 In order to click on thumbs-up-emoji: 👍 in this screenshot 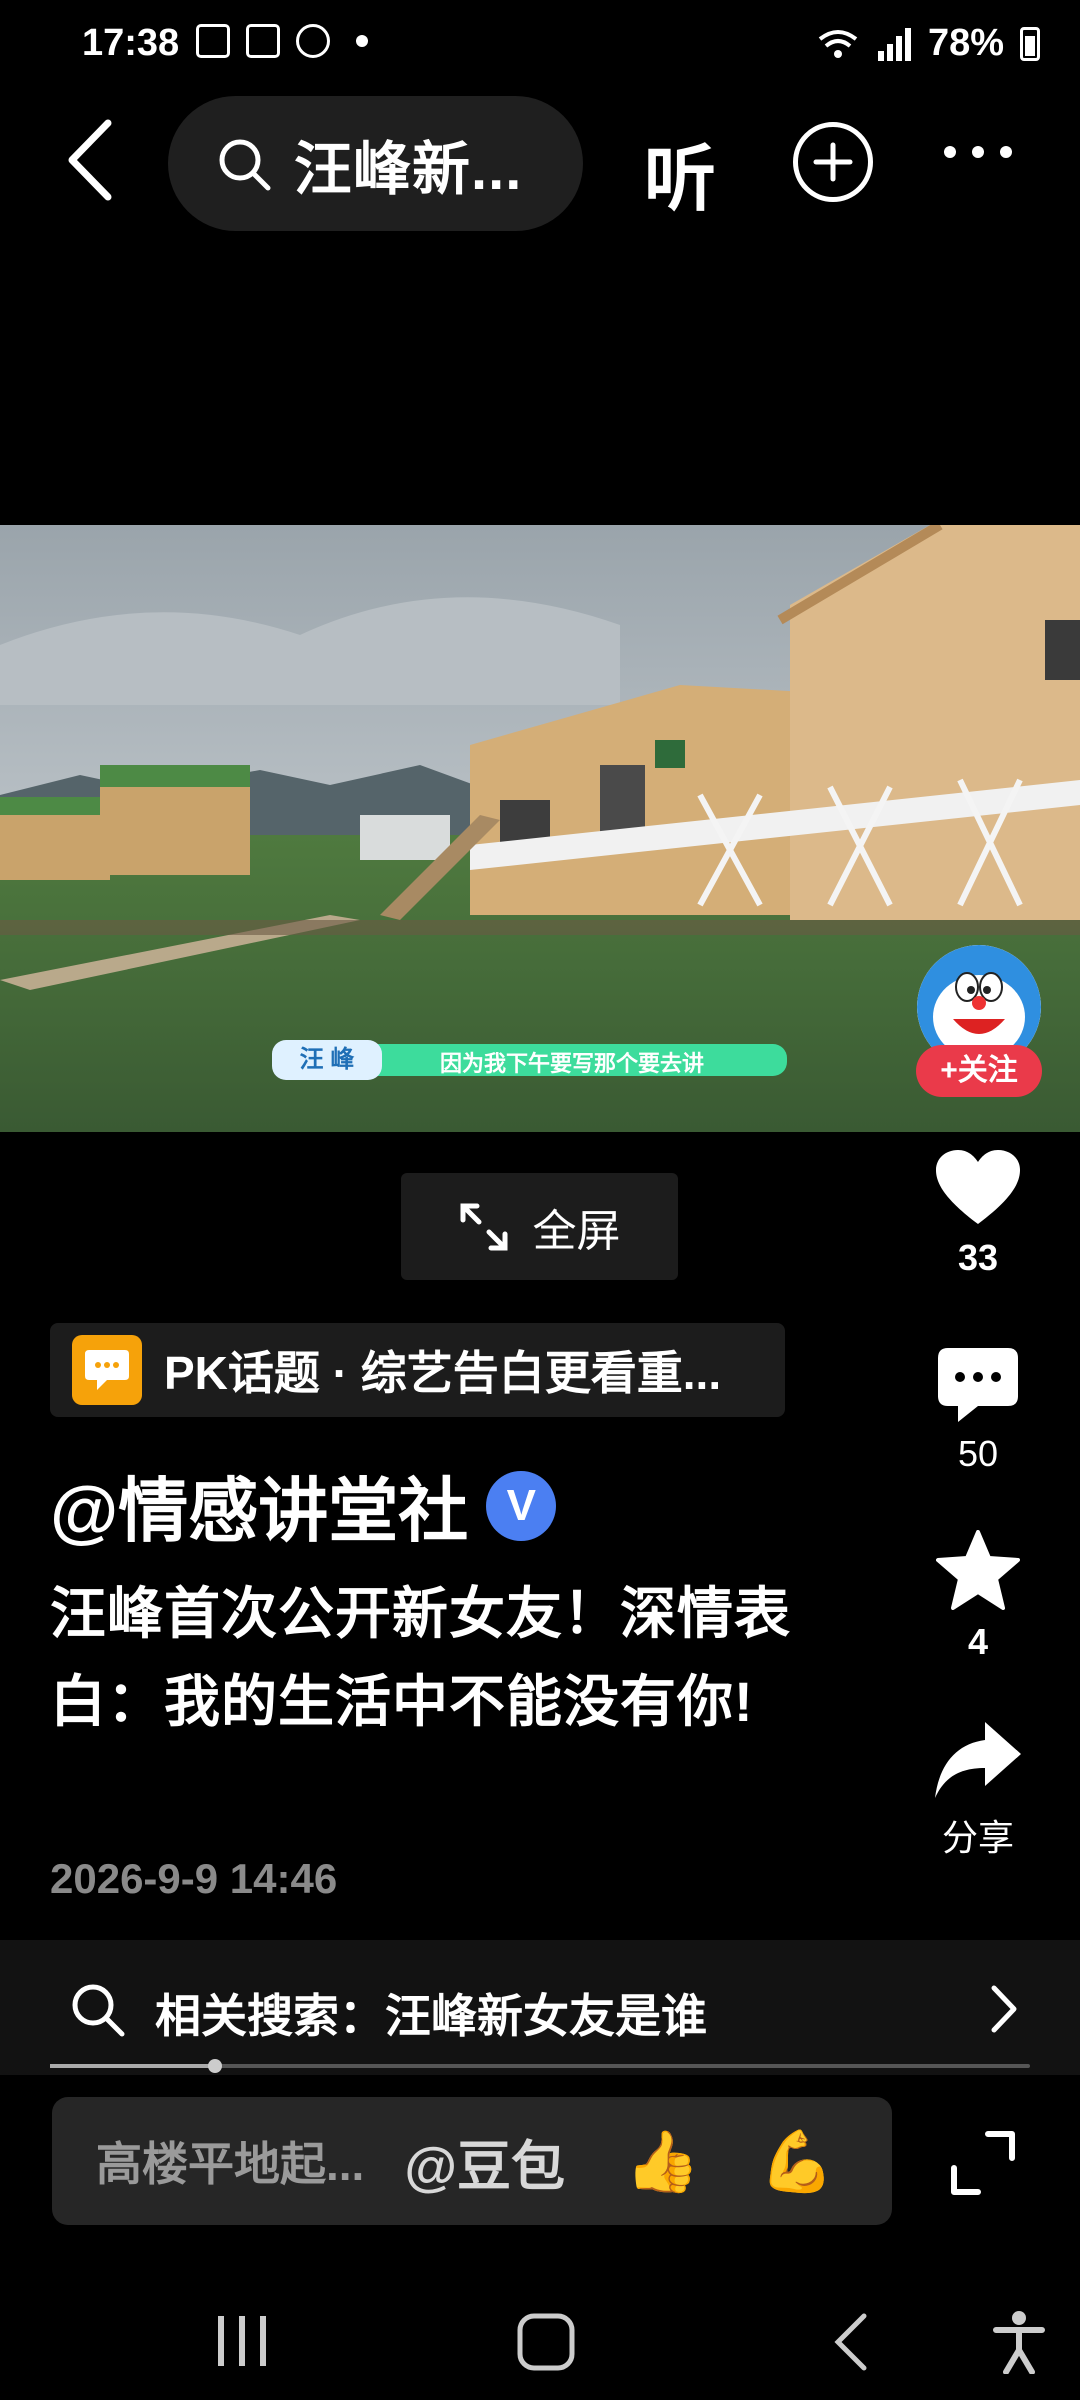, I will do `click(662, 2161)`.